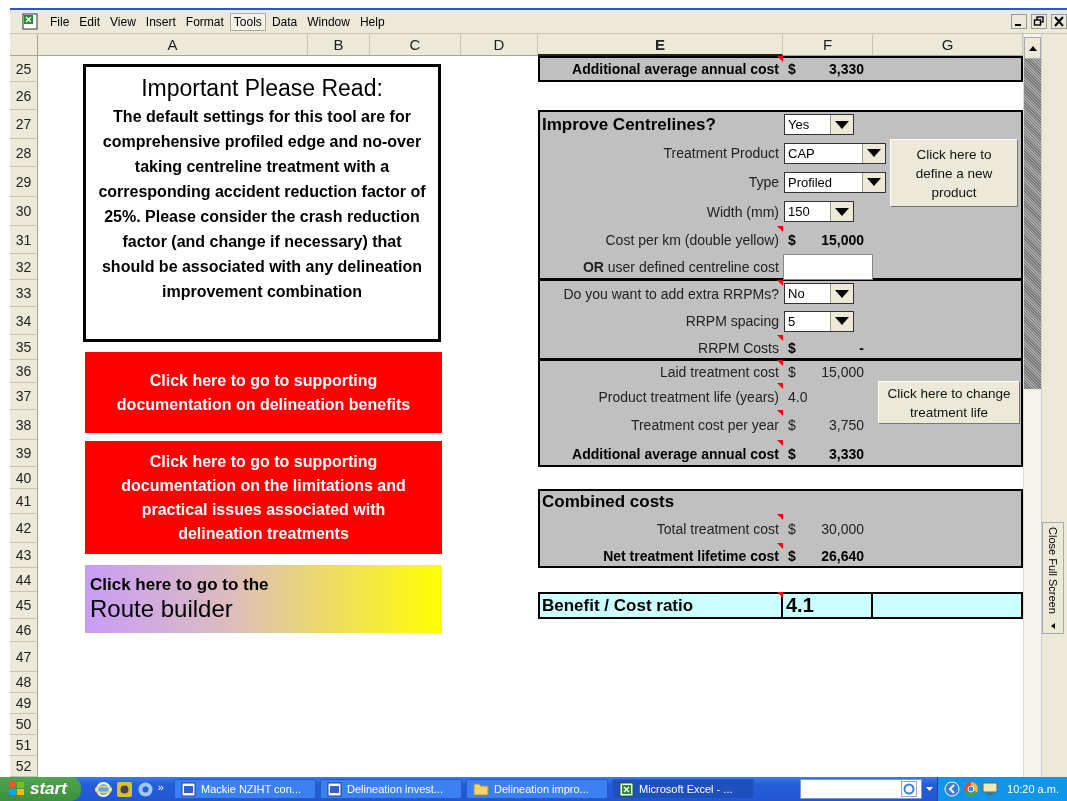 The image size is (1067, 801). What do you see at coordinates (24, 766) in the screenshot?
I see `row-header: 52` at bounding box center [24, 766].